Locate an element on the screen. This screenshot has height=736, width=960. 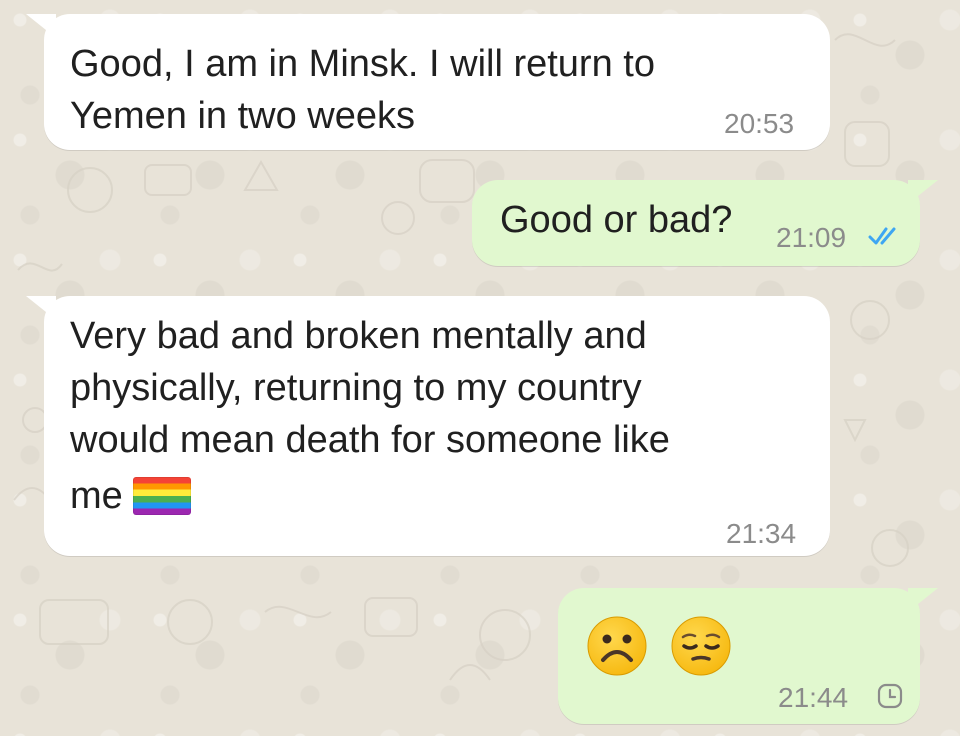
message-text: Good or bad? is located at coordinates (616, 220).